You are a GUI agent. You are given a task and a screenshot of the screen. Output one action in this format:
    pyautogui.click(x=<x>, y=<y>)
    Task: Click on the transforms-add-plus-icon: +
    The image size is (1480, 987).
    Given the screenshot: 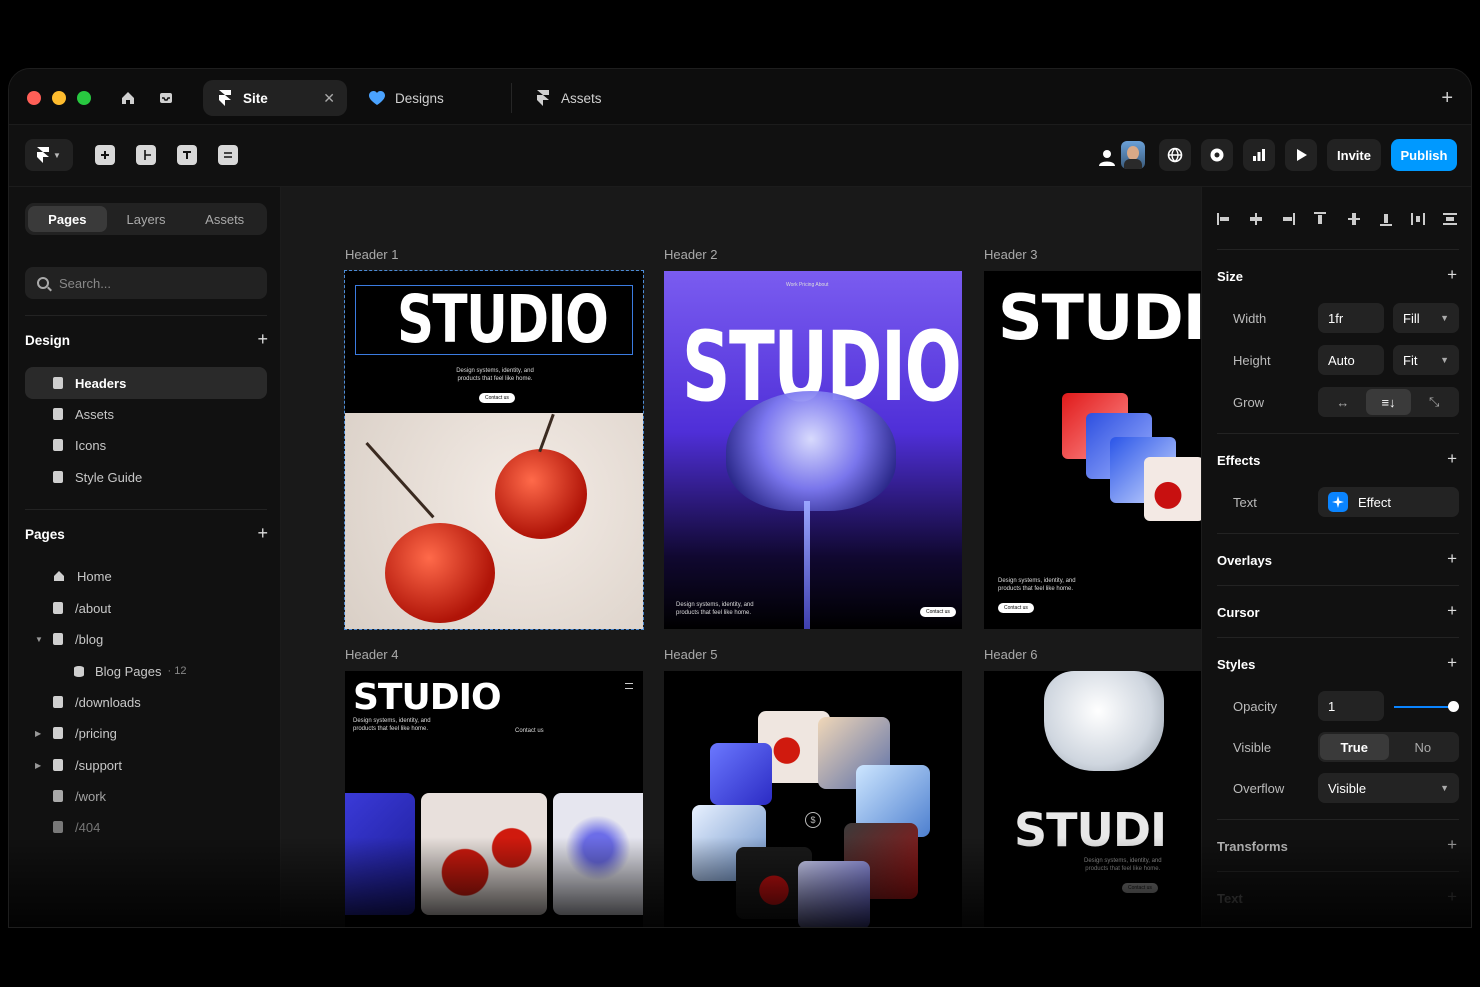 What is the action you would take?
    pyautogui.click(x=1452, y=845)
    